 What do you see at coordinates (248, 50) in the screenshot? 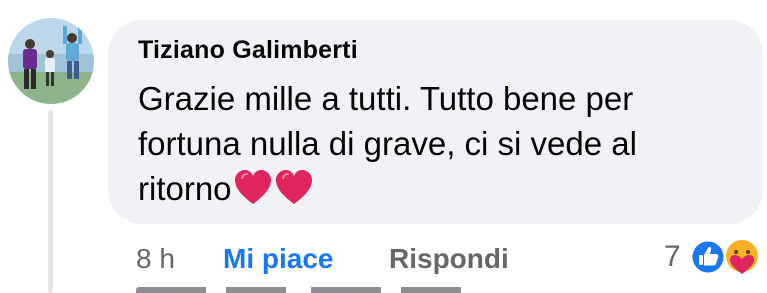
I see `comment-author: Tiziano Galimberti` at bounding box center [248, 50].